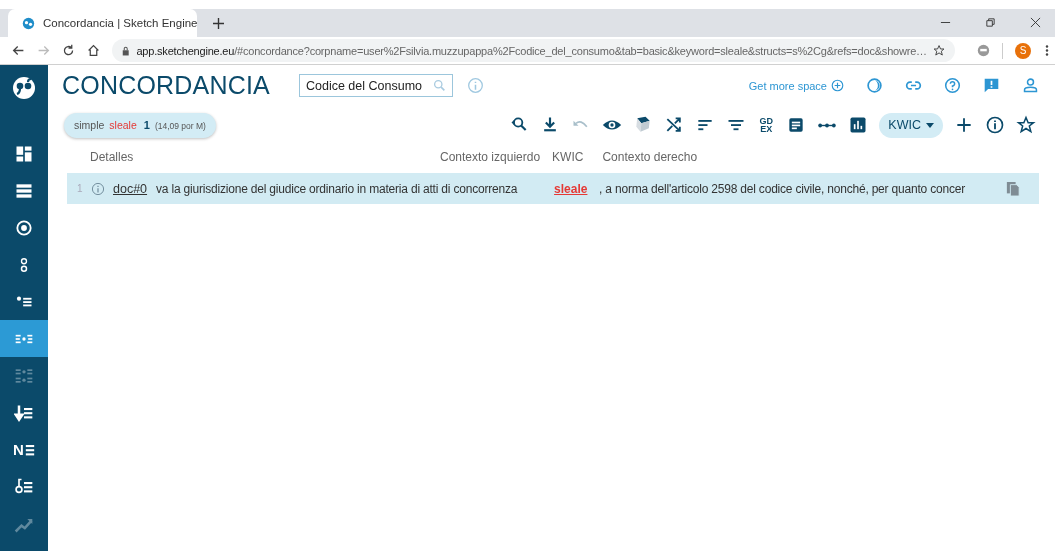 Image resolution: width=1055 pixels, height=551 pixels. What do you see at coordinates (782, 188) in the screenshot?
I see `right-context: , a norma dell'articolo 2598 del codice civile, nonché, per quanto concer` at bounding box center [782, 188].